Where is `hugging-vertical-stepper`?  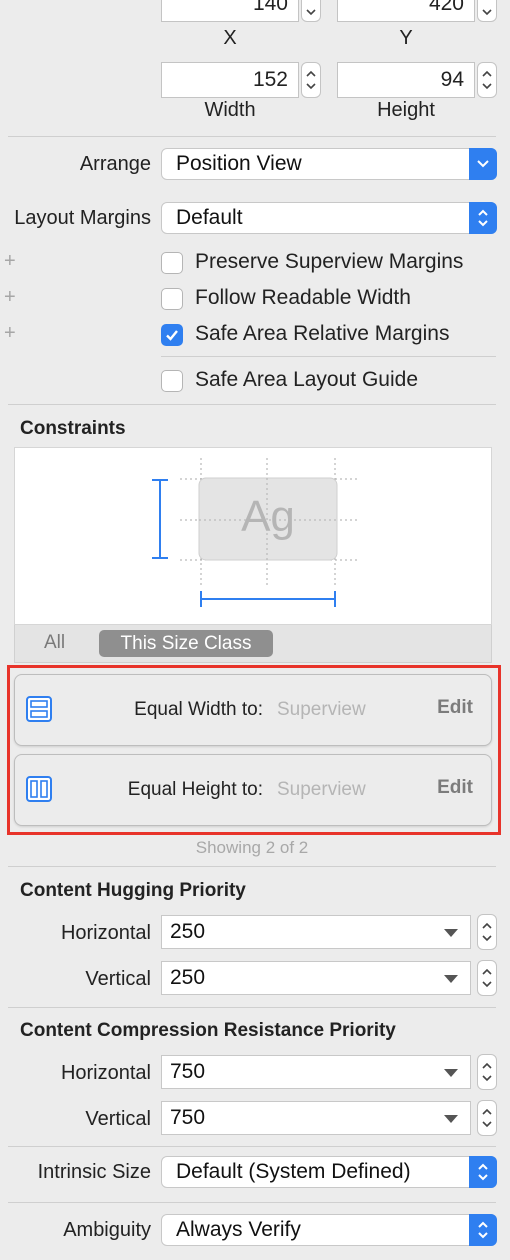
hugging-vertical-stepper is located at coordinates (487, 978).